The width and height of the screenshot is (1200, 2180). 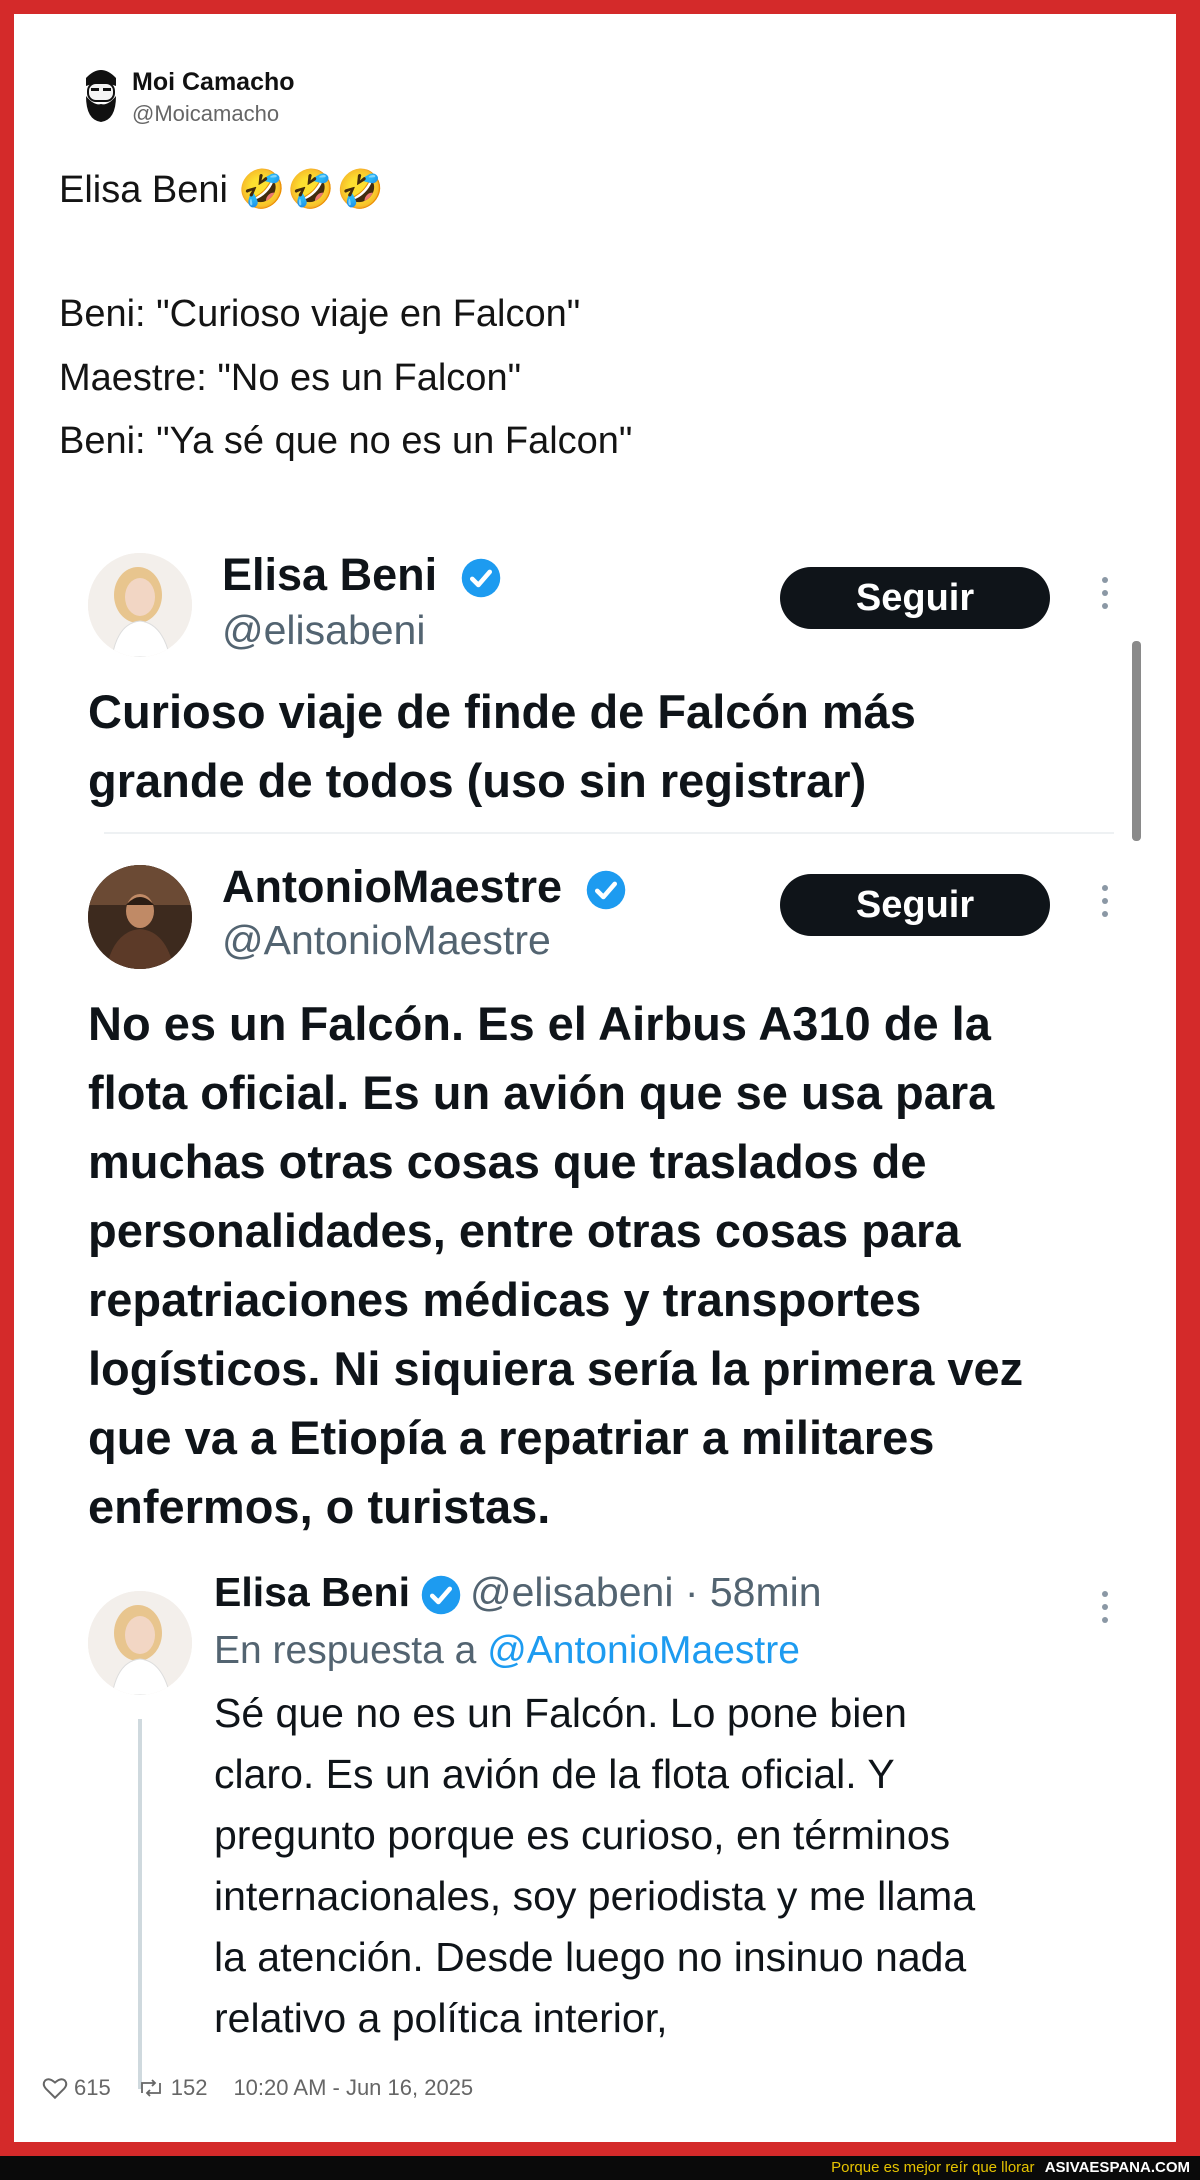 What do you see at coordinates (345, 1650) in the screenshot?
I see `reply-prefix: En respuesta a` at bounding box center [345, 1650].